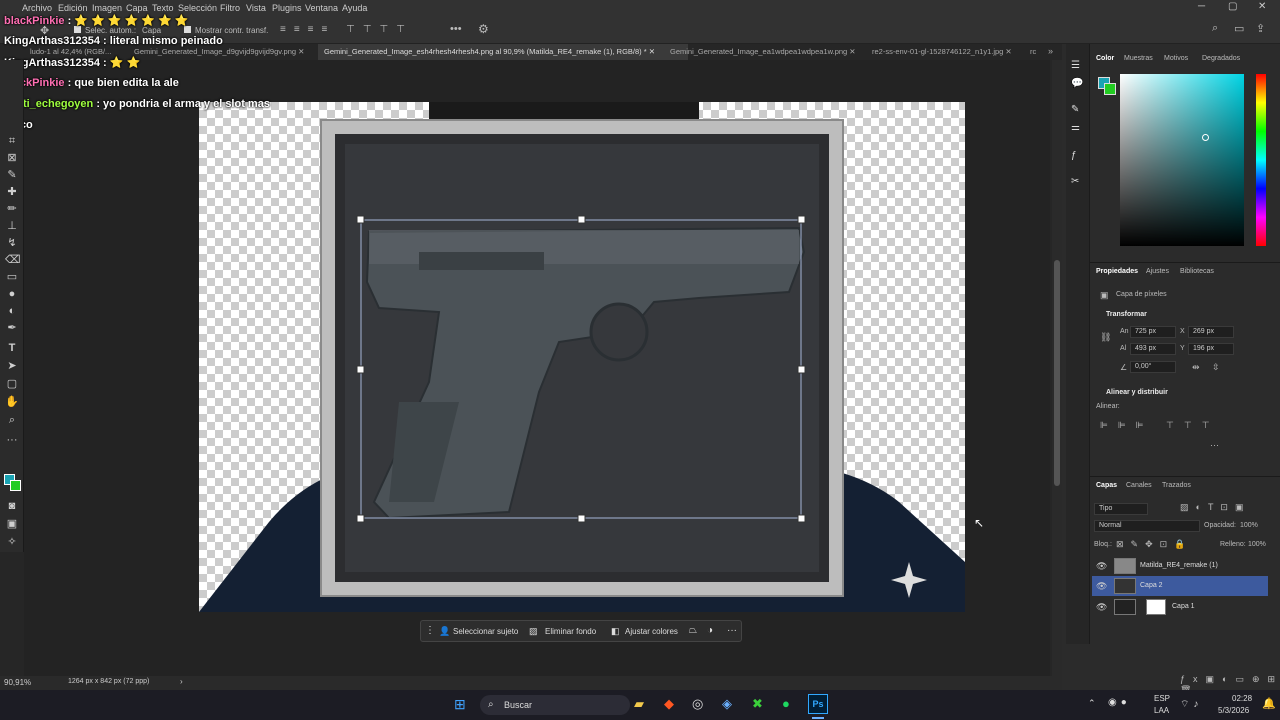  Describe the element at coordinates (1176, 485) in the screenshot. I see `tab-paths: Trazados` at that location.